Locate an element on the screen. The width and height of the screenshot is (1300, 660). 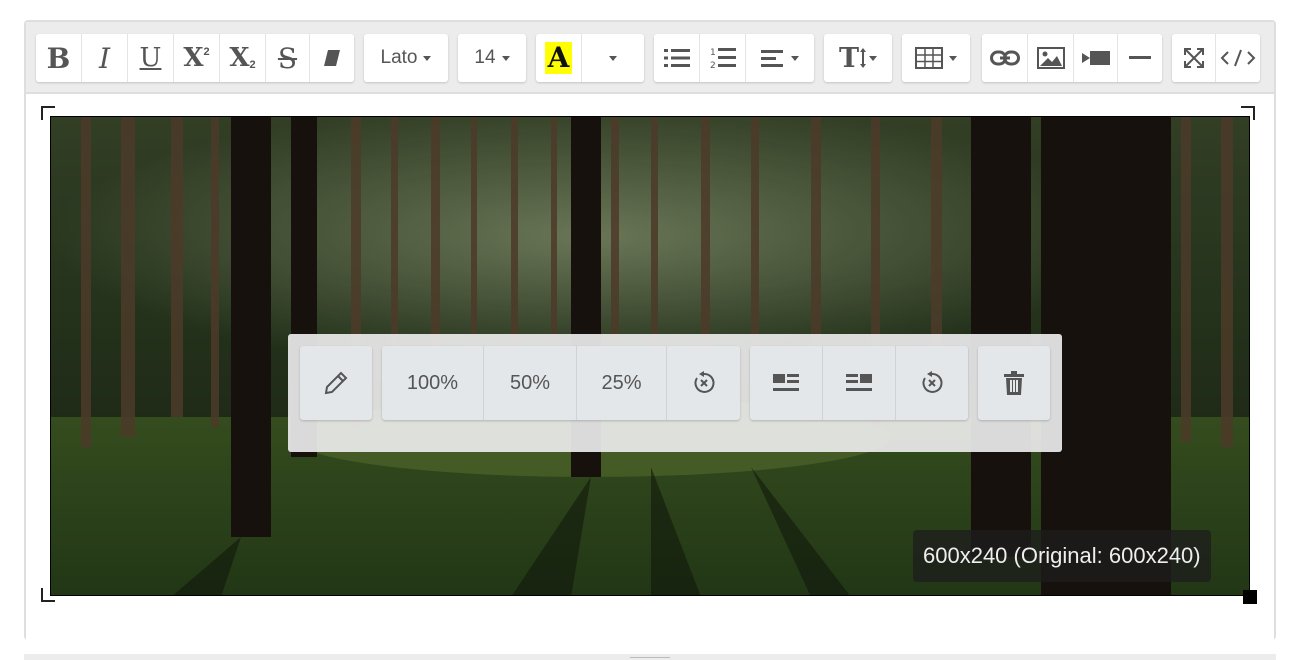
resize-full-label: 100% is located at coordinates (432, 382).